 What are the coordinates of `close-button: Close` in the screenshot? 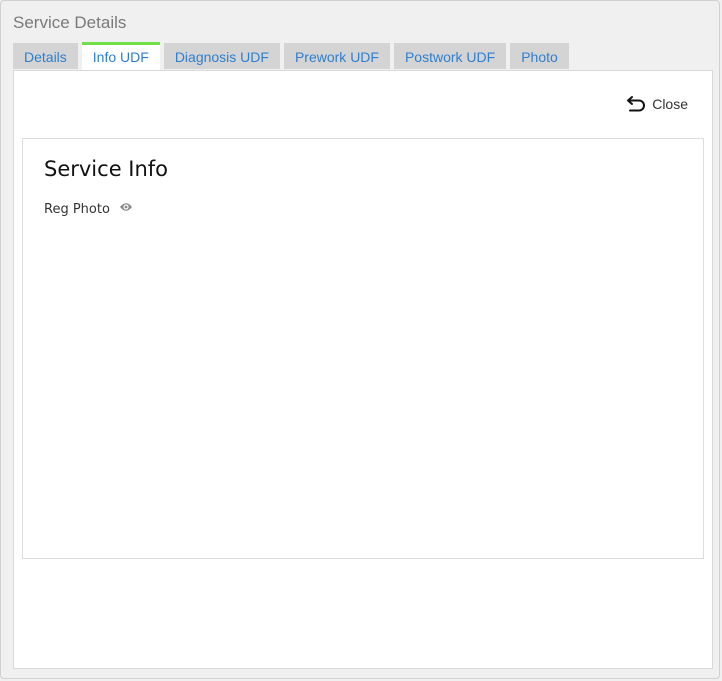 It's located at (657, 103).